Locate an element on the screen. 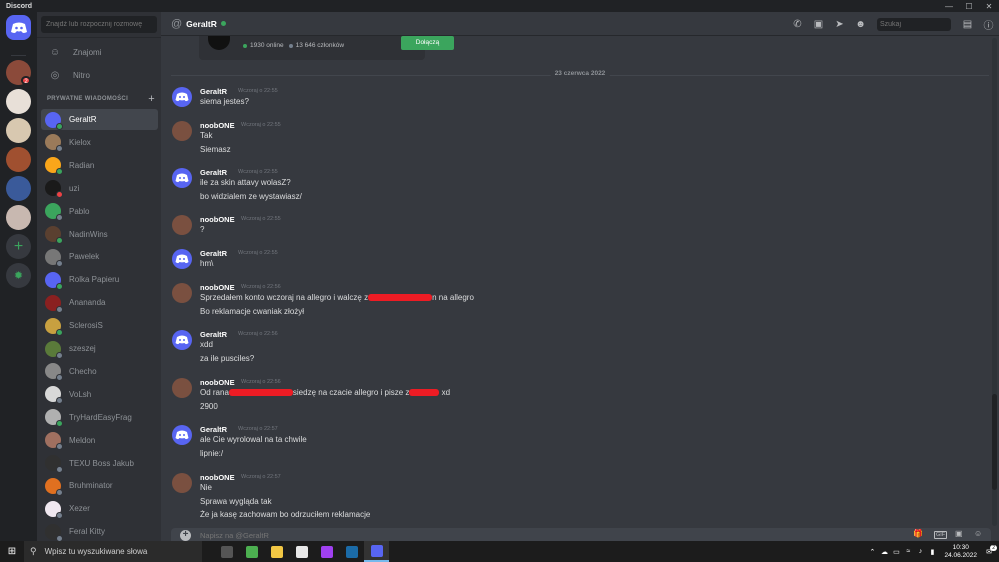  dm-item: szeszej is located at coordinates (99, 348).